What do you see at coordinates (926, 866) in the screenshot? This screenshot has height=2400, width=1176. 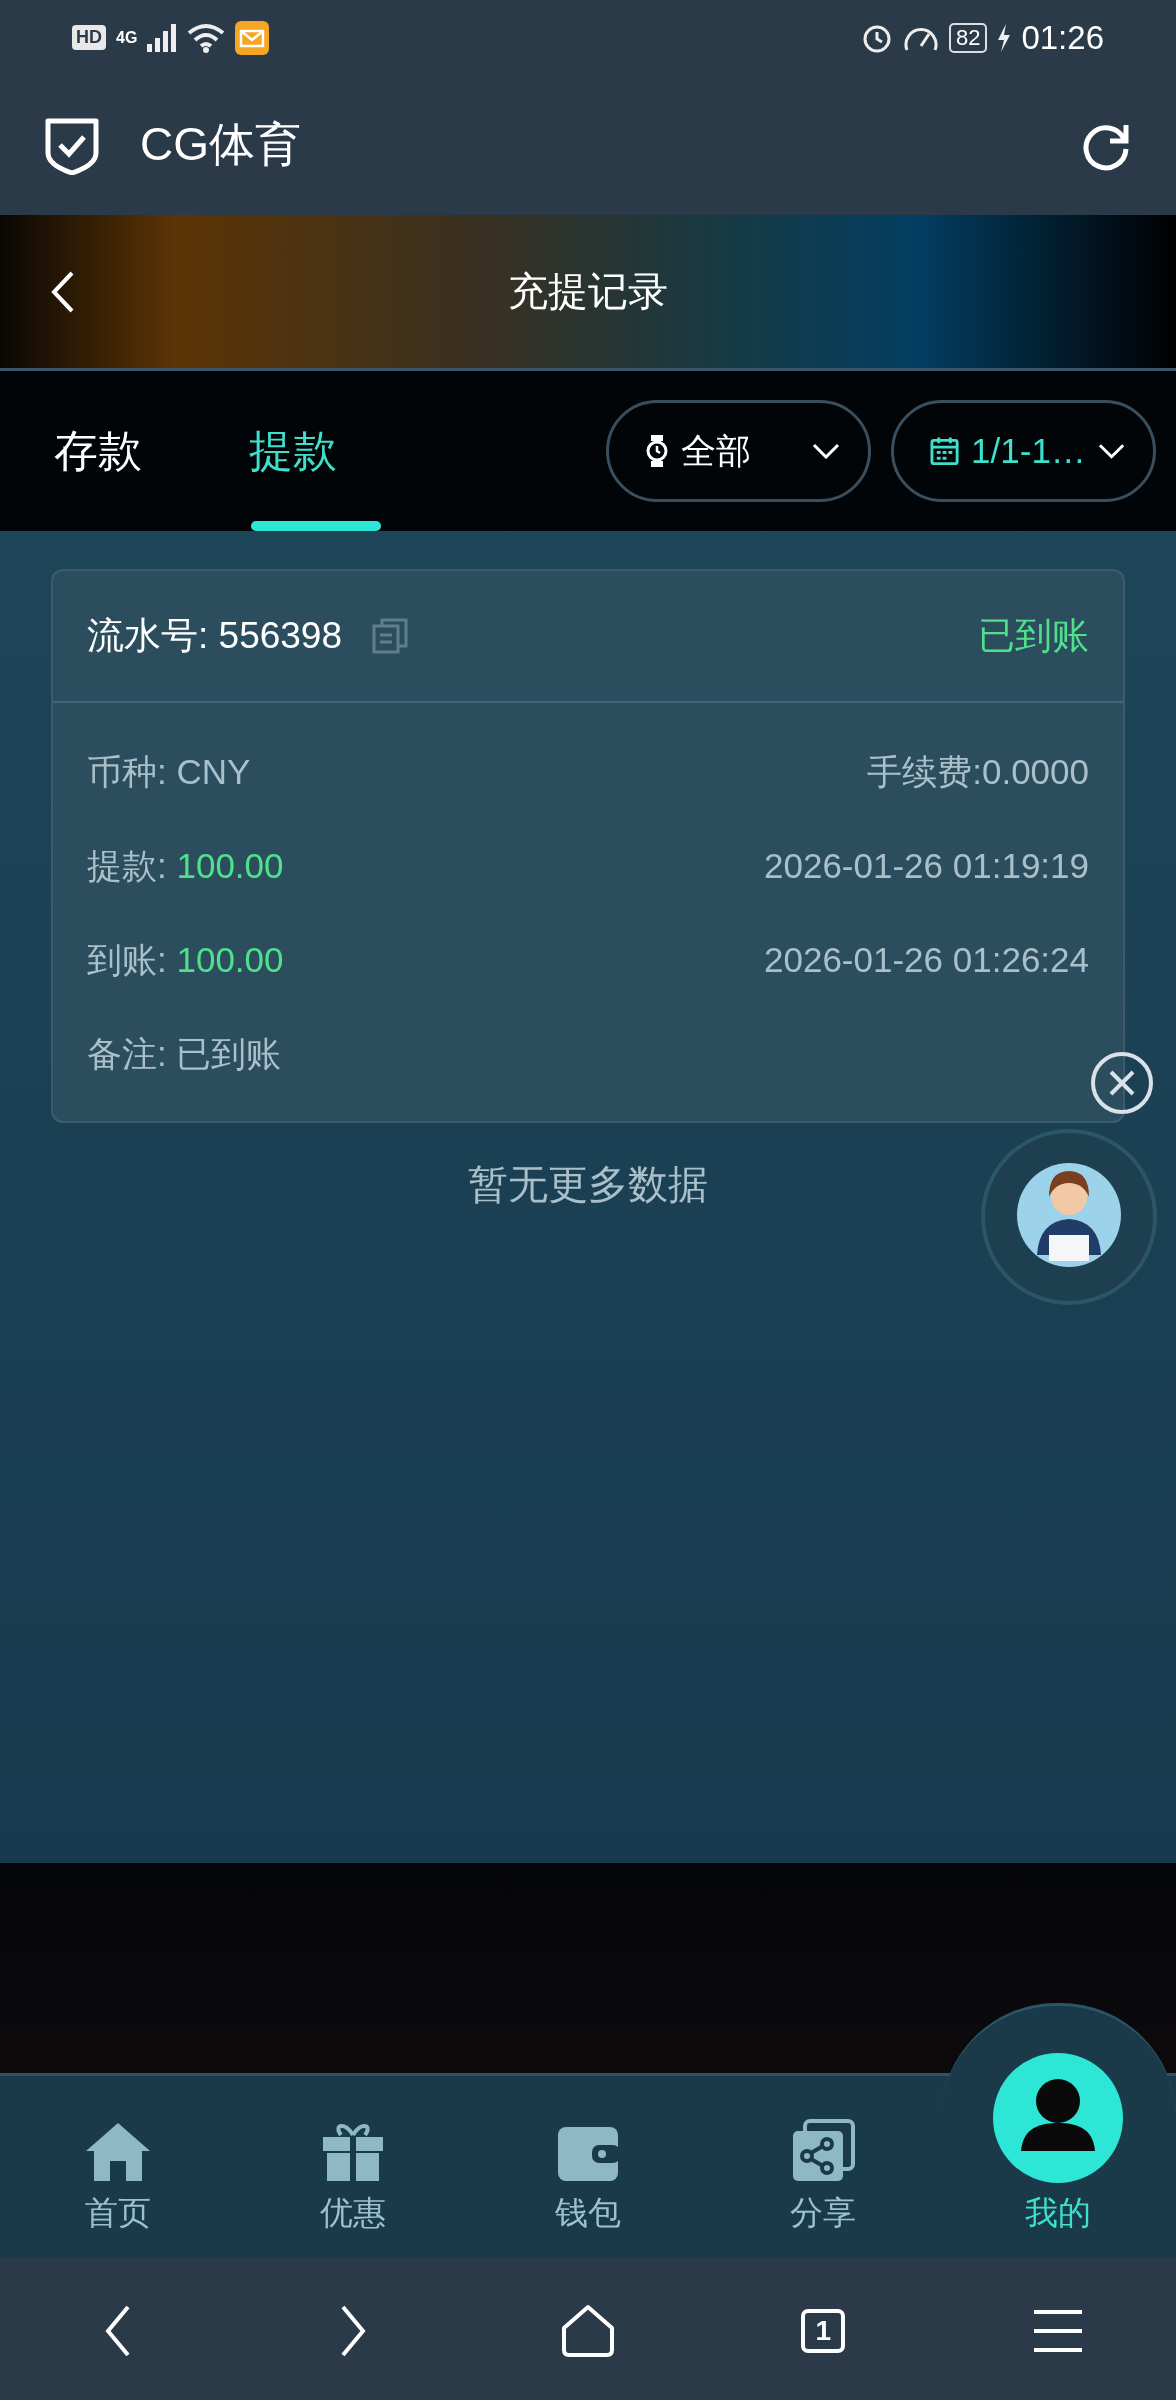 I see `record-detail: 2026-01-26 01:19:19` at bounding box center [926, 866].